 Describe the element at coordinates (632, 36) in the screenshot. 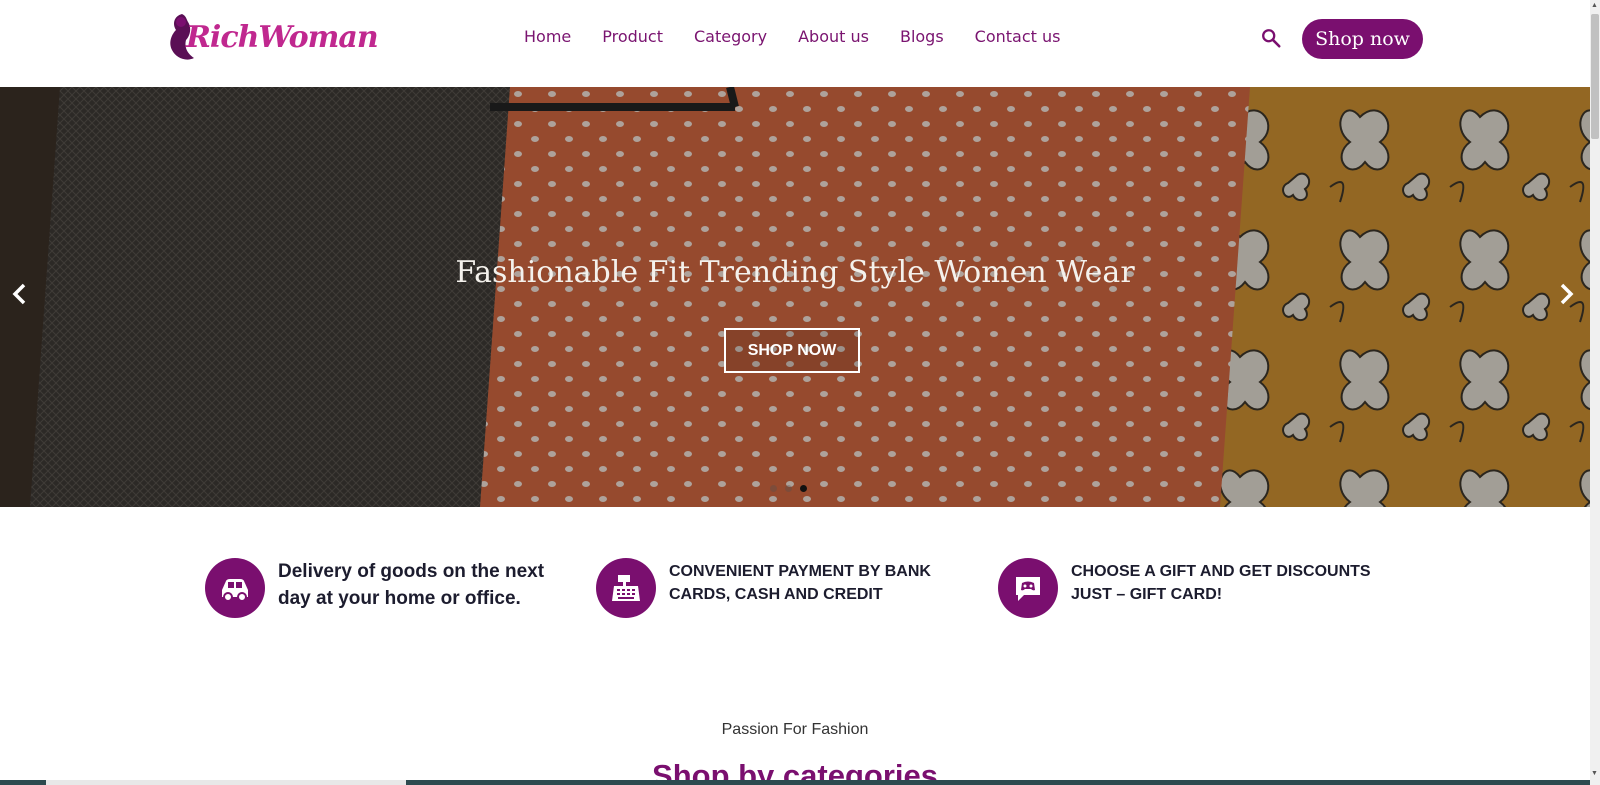

I see `nav-product: Product` at that location.